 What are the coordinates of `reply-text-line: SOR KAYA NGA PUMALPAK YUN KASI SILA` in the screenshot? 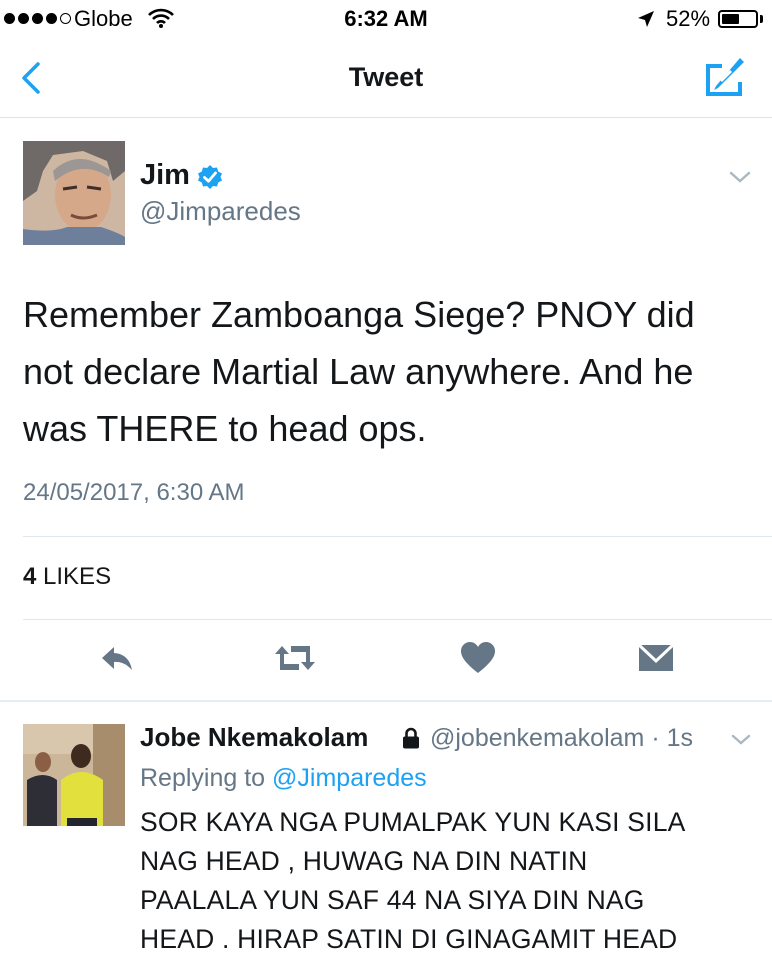 It's located at (413, 822).